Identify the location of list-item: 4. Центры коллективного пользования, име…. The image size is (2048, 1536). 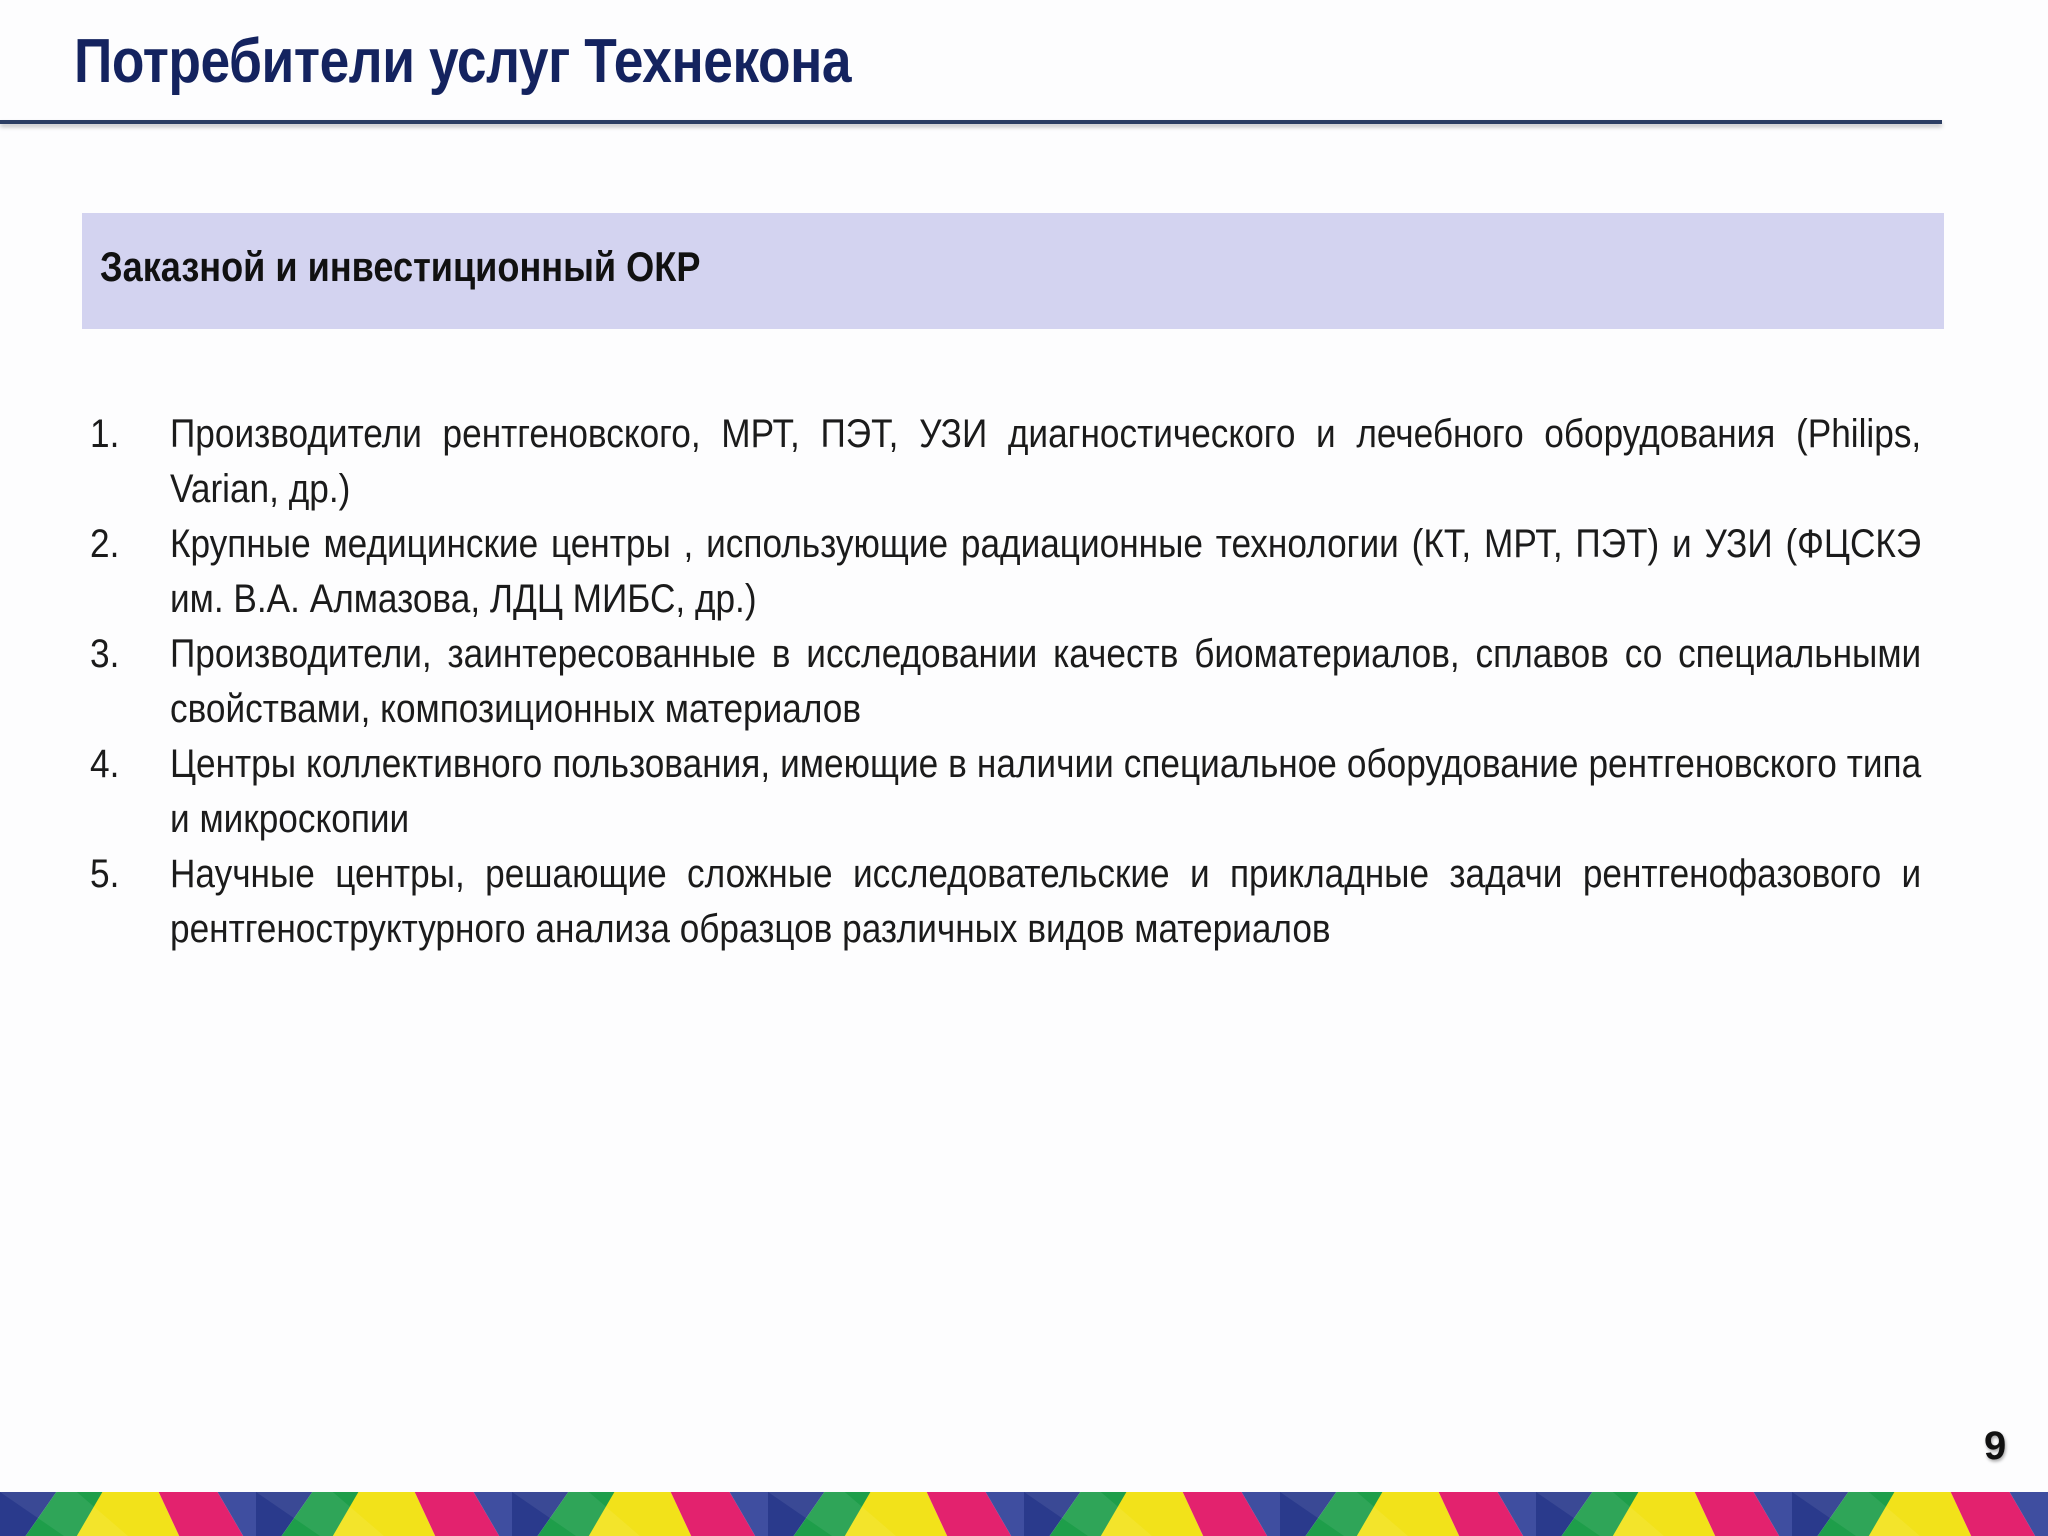
(1006, 792).